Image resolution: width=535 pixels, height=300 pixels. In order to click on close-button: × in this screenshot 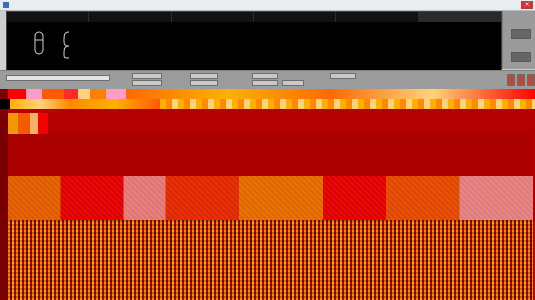, I will do `click(527, 5)`.